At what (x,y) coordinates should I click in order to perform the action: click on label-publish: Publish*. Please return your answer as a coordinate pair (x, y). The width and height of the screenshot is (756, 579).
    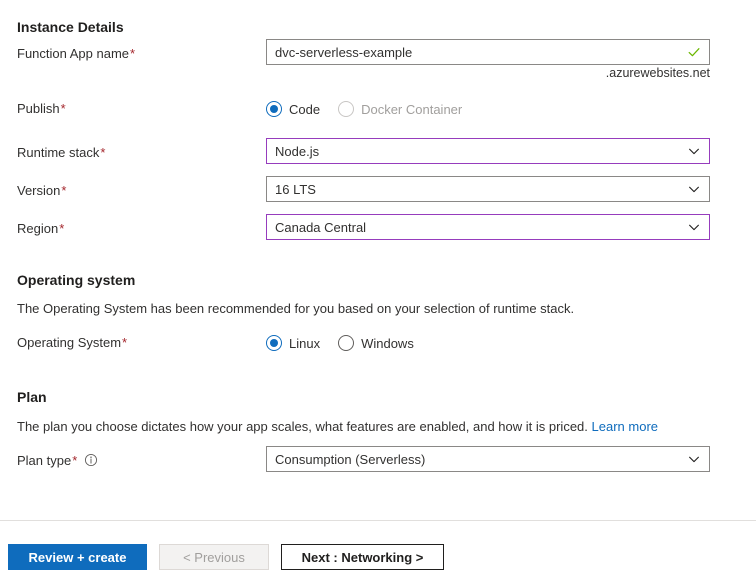
    Looking at the image, I should click on (41, 109).